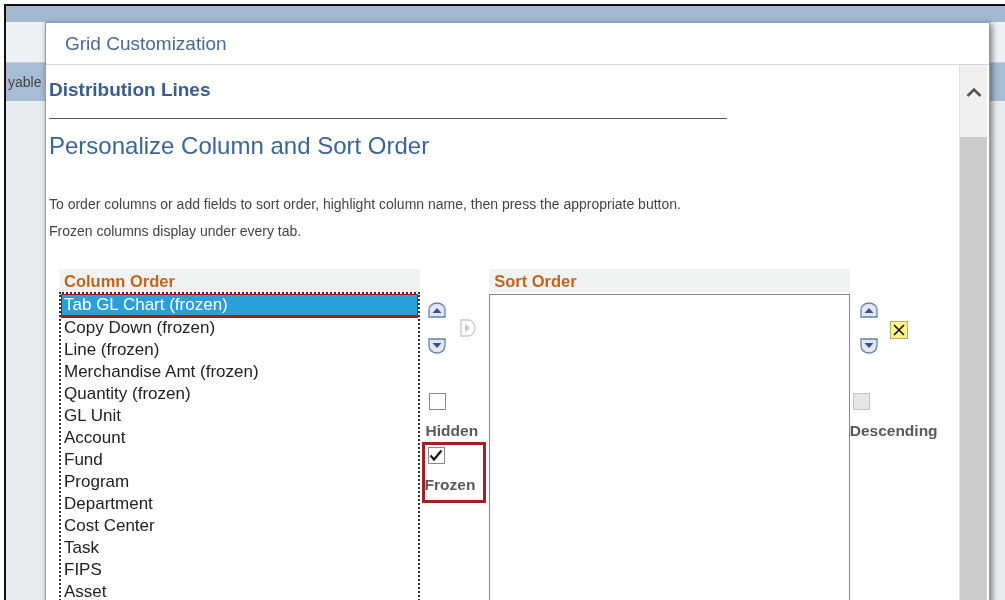  Describe the element at coordinates (240, 146) in the screenshot. I see `page-heading: Personalize Column and Sort Order` at that location.